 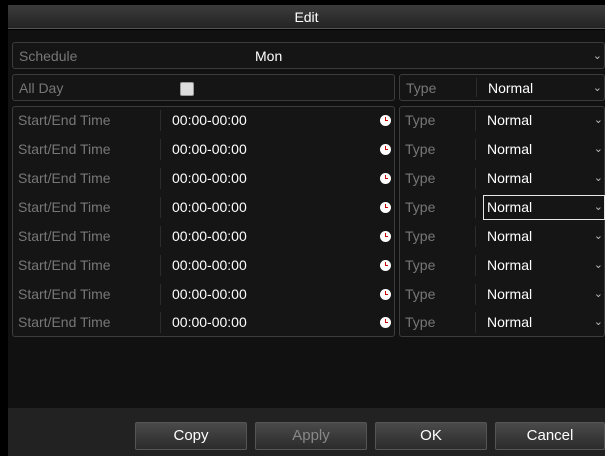 I want to click on schedule-day-select: Mon, so click(x=268, y=55).